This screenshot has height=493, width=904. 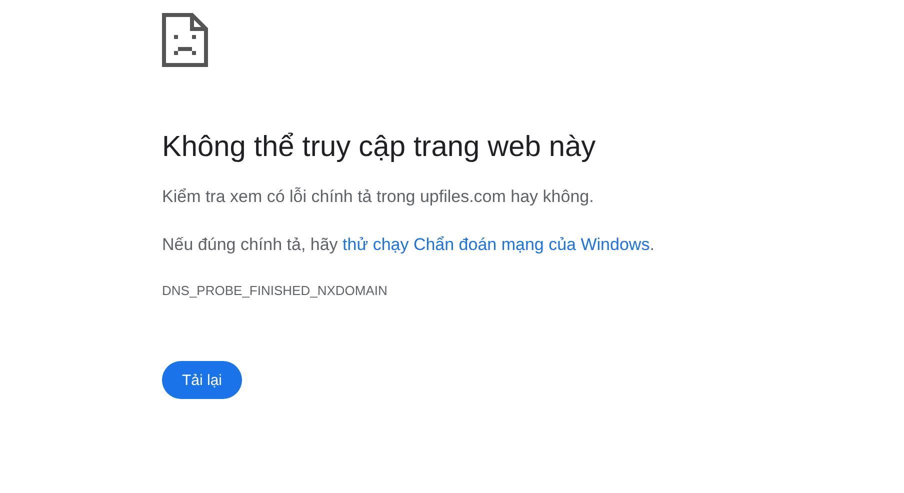 What do you see at coordinates (275, 291) in the screenshot?
I see `error-code: DNS_PROBE_FINISHED_NXDOMAIN` at bounding box center [275, 291].